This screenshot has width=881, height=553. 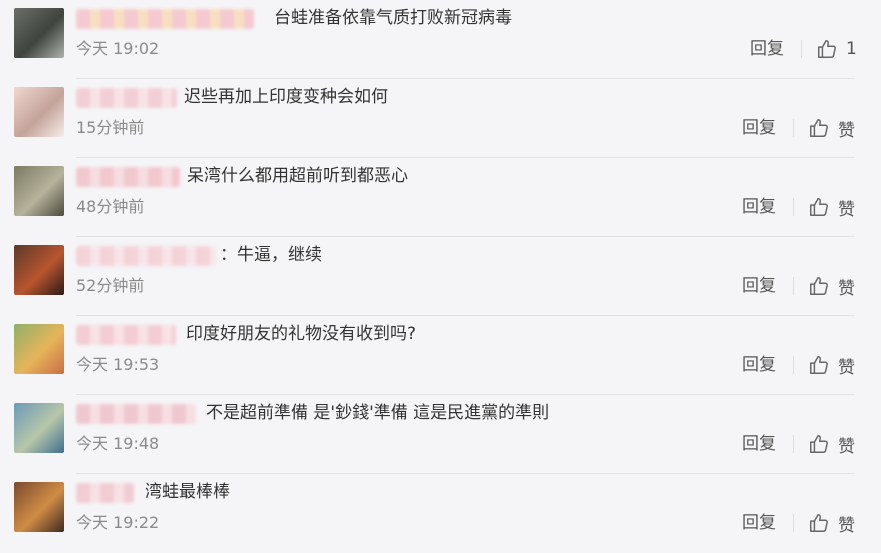 I want to click on comment-time: 今天 19:53, so click(x=118, y=364).